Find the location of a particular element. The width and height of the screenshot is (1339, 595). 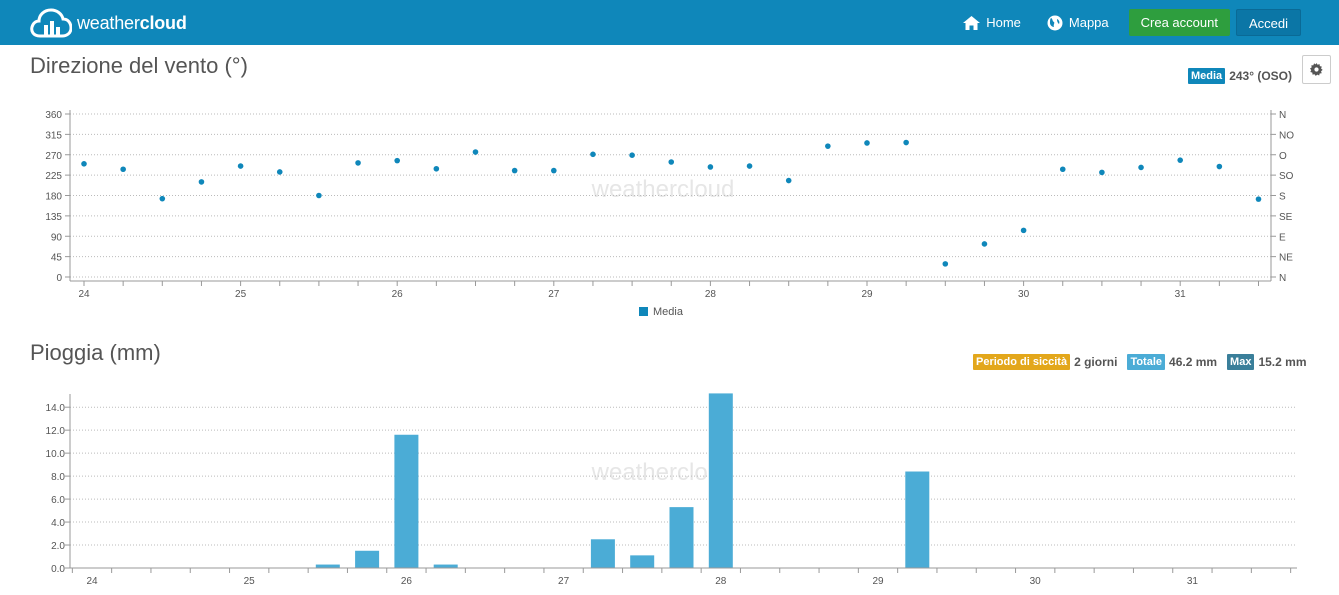

brand-name: weathercloud is located at coordinates (132, 22).